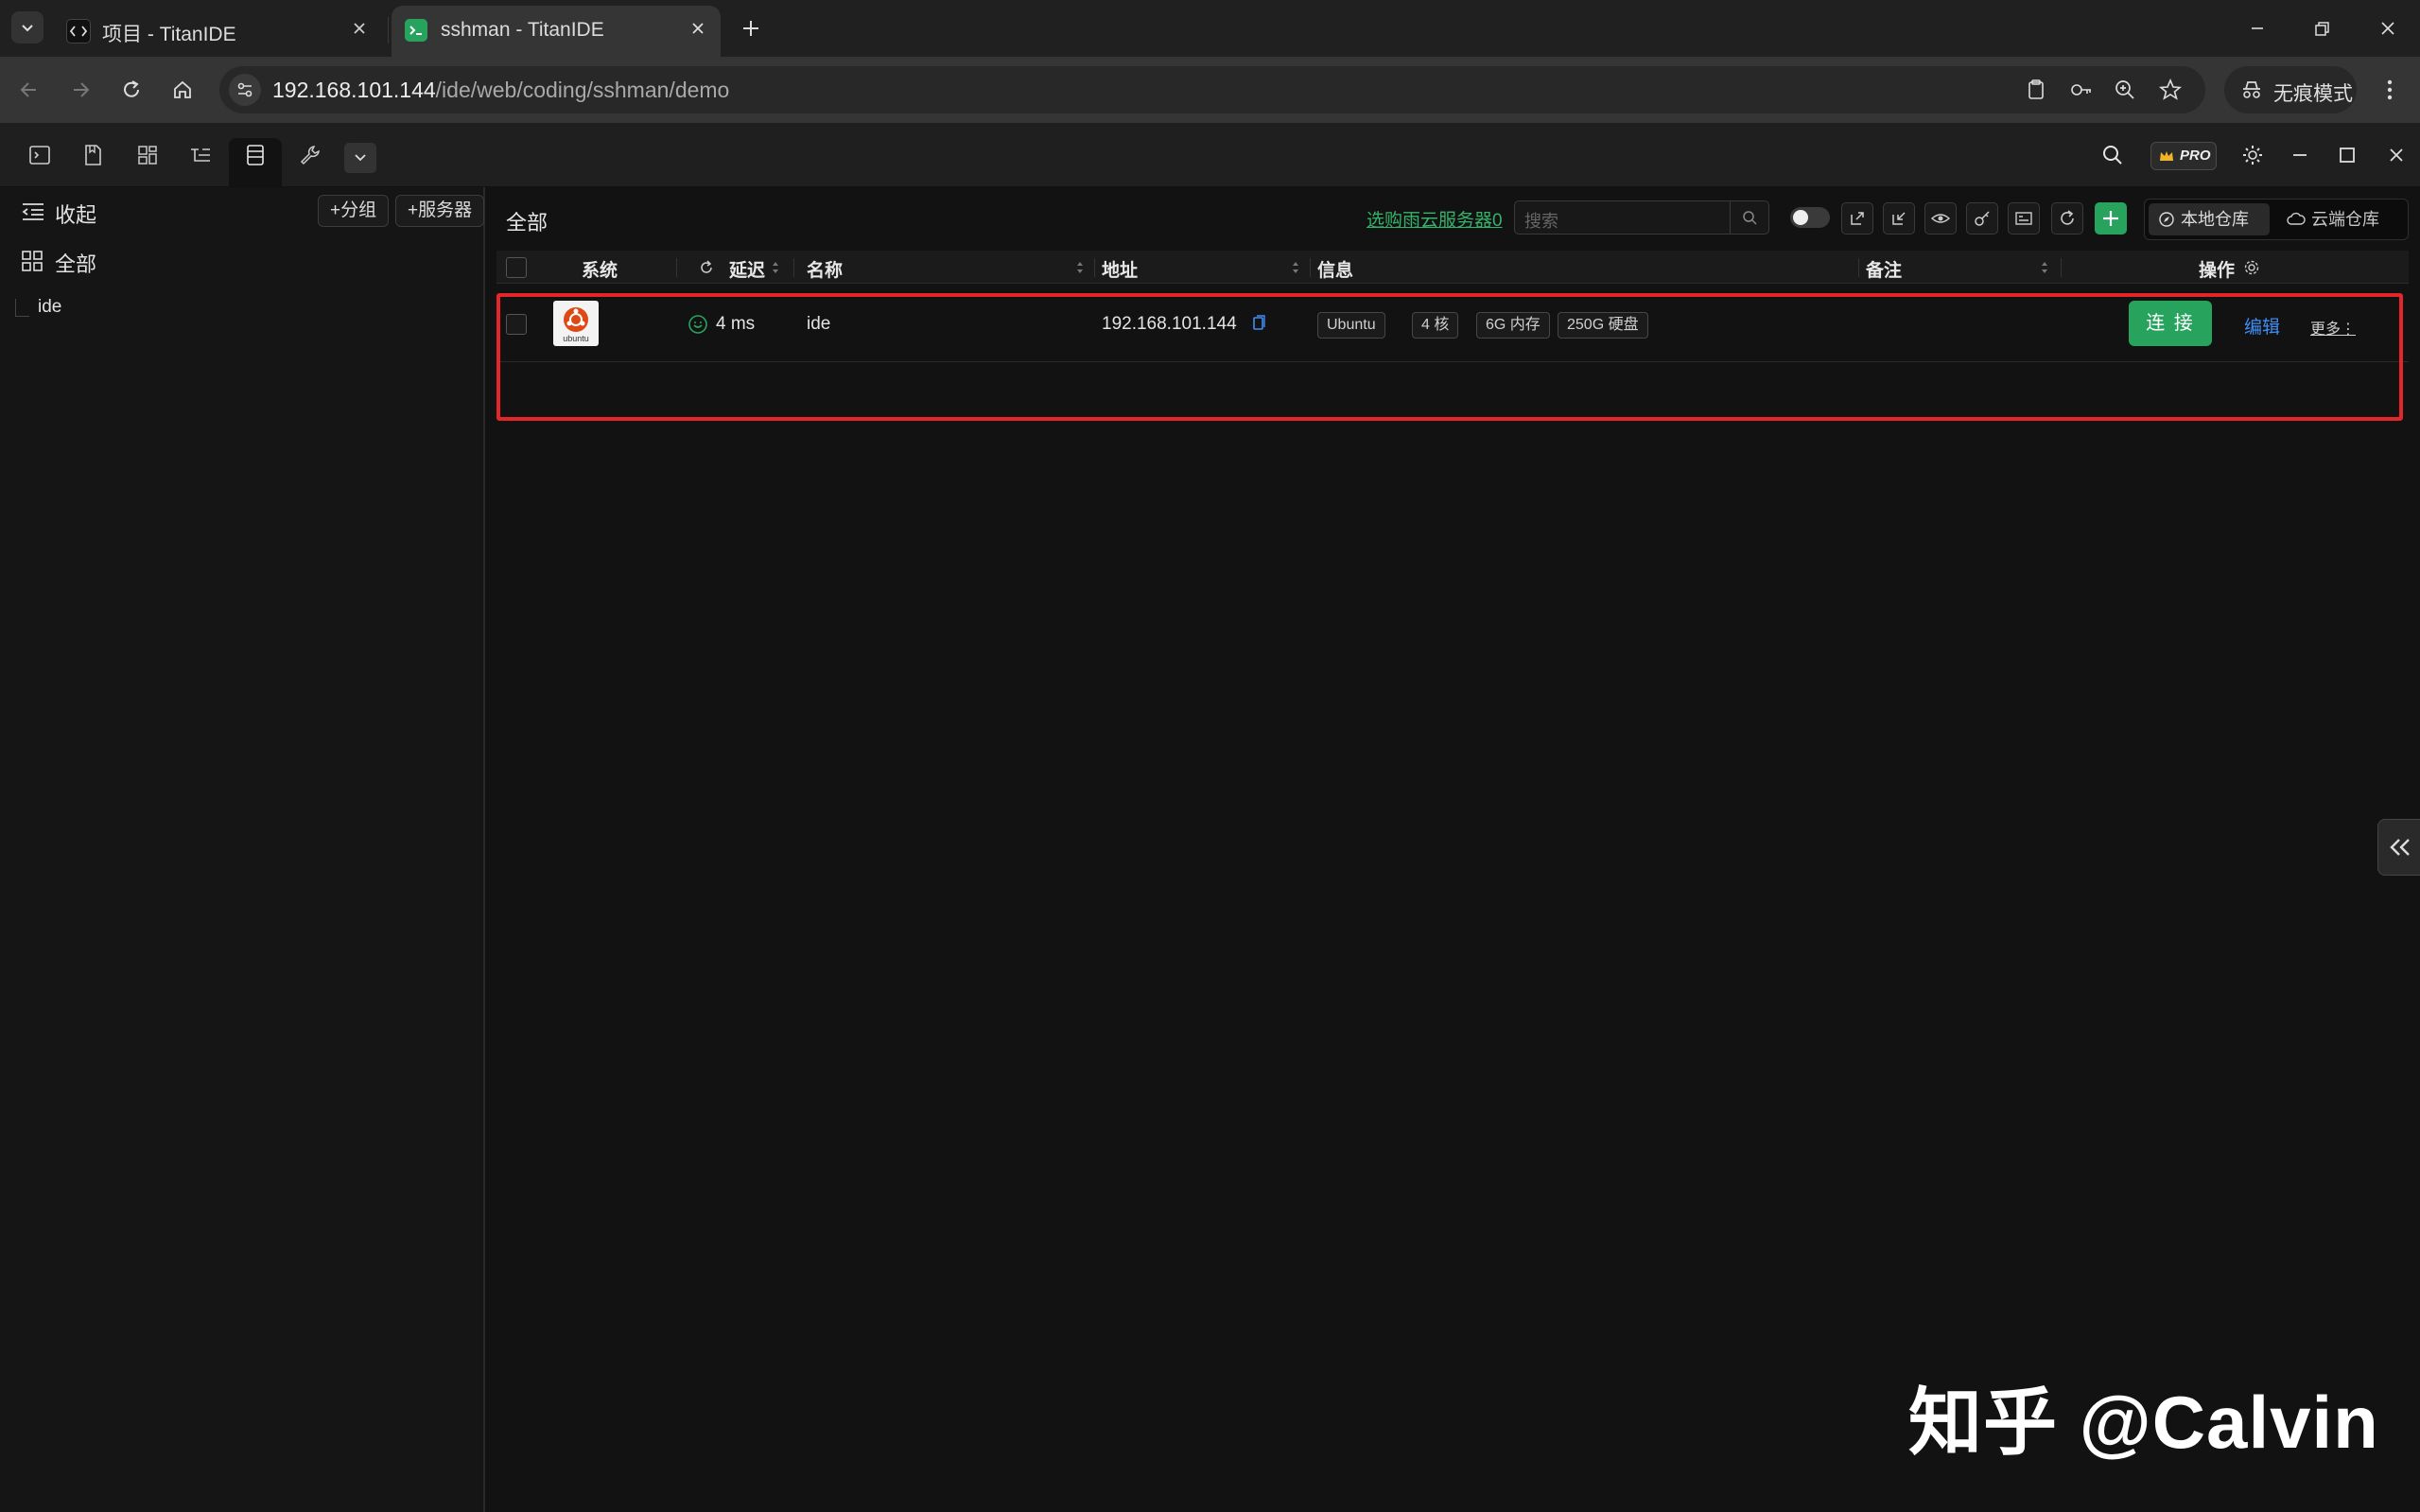 The width and height of the screenshot is (2420, 1512). Describe the element at coordinates (2296, 218) in the screenshot. I see `cloud-icon` at that location.